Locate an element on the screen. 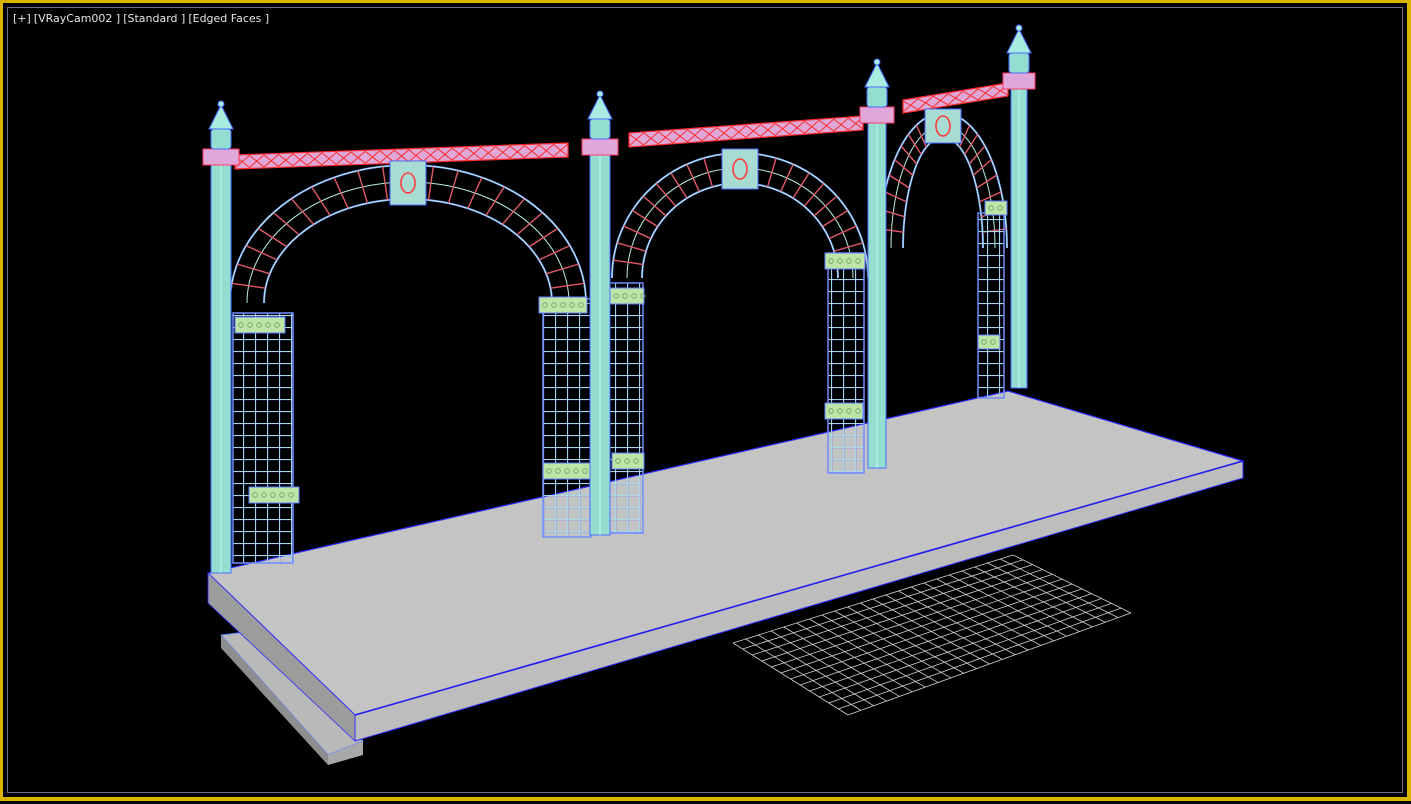 This screenshot has width=1411, height=804. arch-left is located at coordinates (408, 232).